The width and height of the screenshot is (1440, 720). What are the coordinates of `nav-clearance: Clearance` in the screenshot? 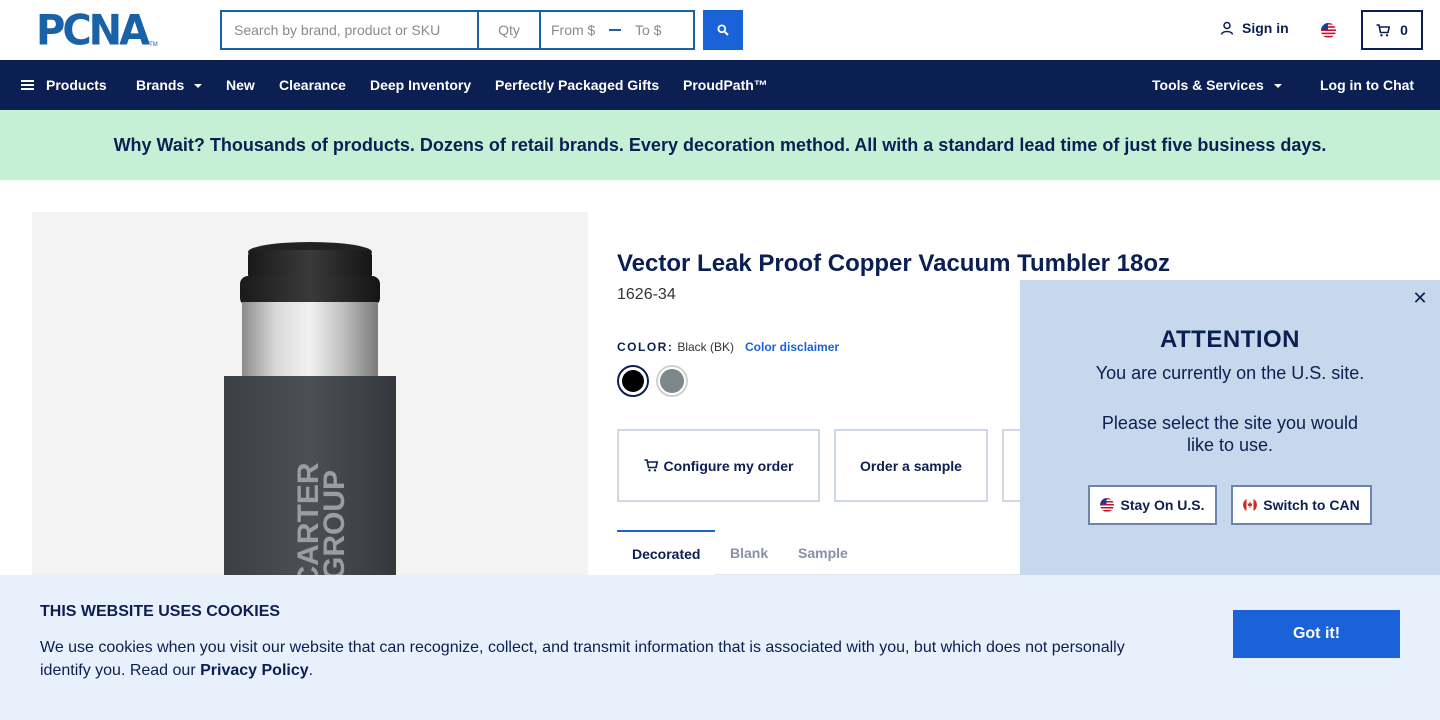 It's located at (312, 85).